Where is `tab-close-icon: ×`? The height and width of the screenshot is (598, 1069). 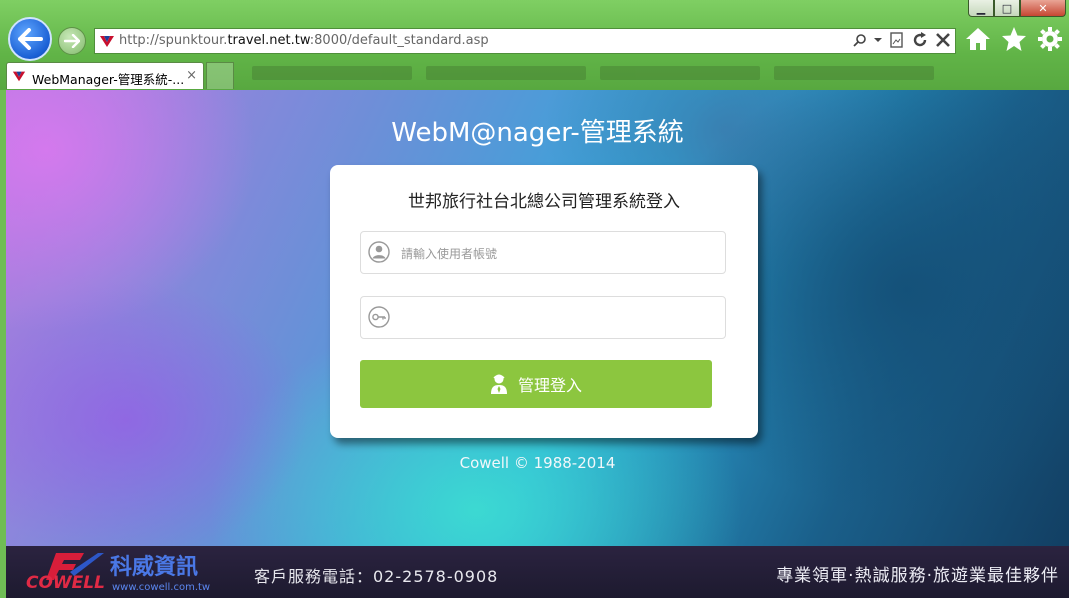 tab-close-icon: × is located at coordinates (191, 75).